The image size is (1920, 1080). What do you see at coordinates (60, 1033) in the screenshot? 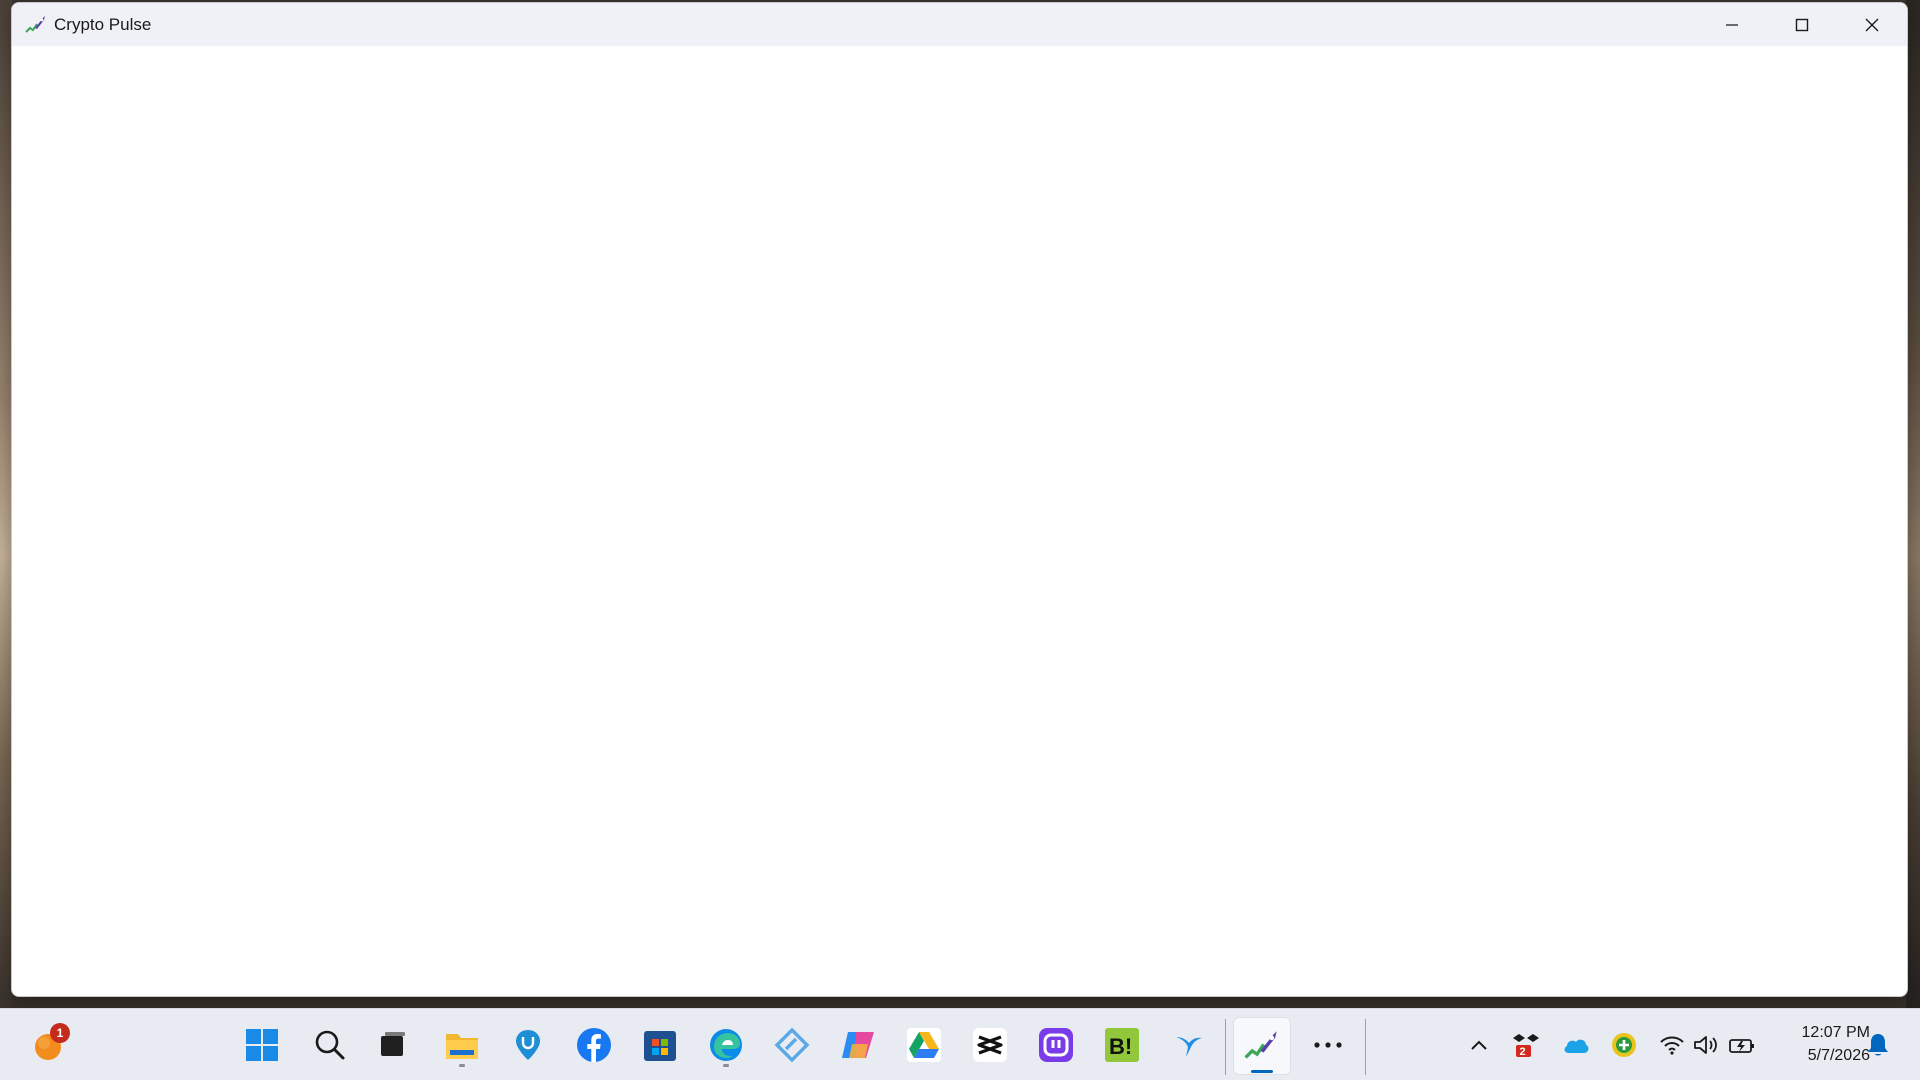
I see `widgets-badge: 1` at bounding box center [60, 1033].